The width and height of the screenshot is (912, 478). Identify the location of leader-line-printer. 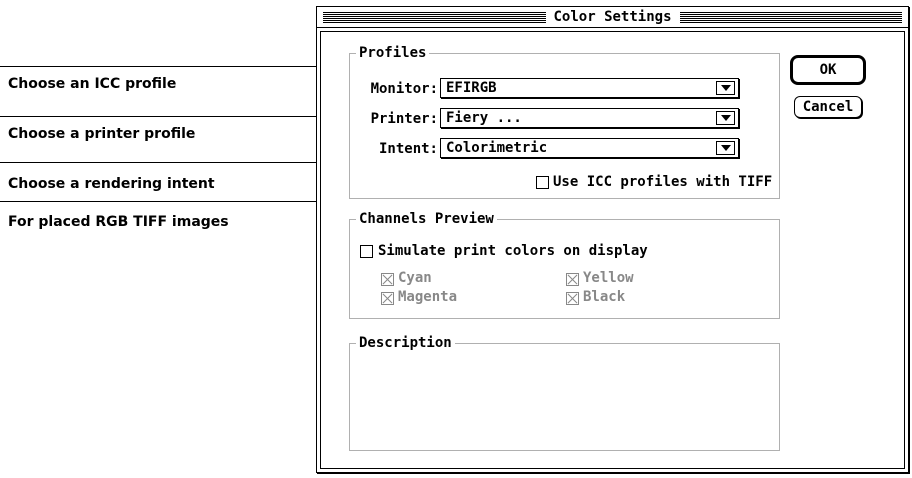
(180, 116).